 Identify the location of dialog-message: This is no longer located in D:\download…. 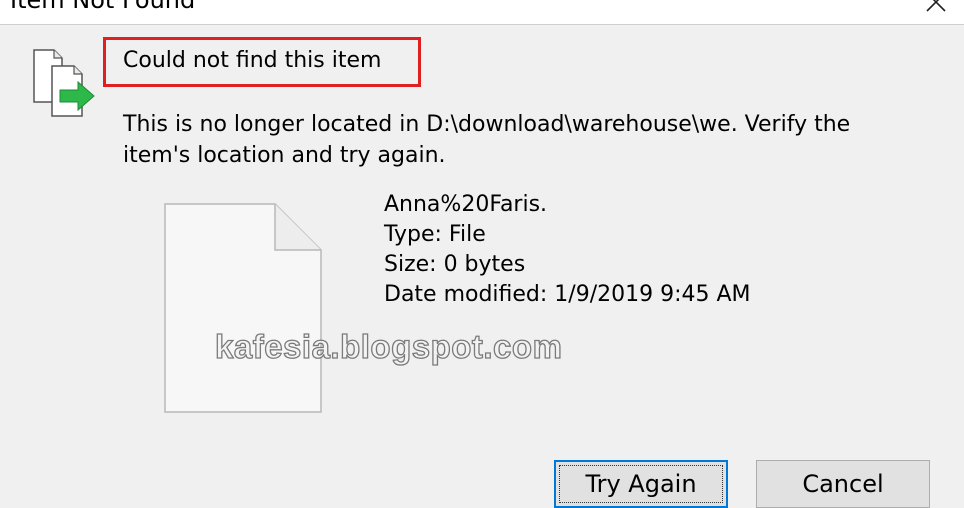
(487, 140).